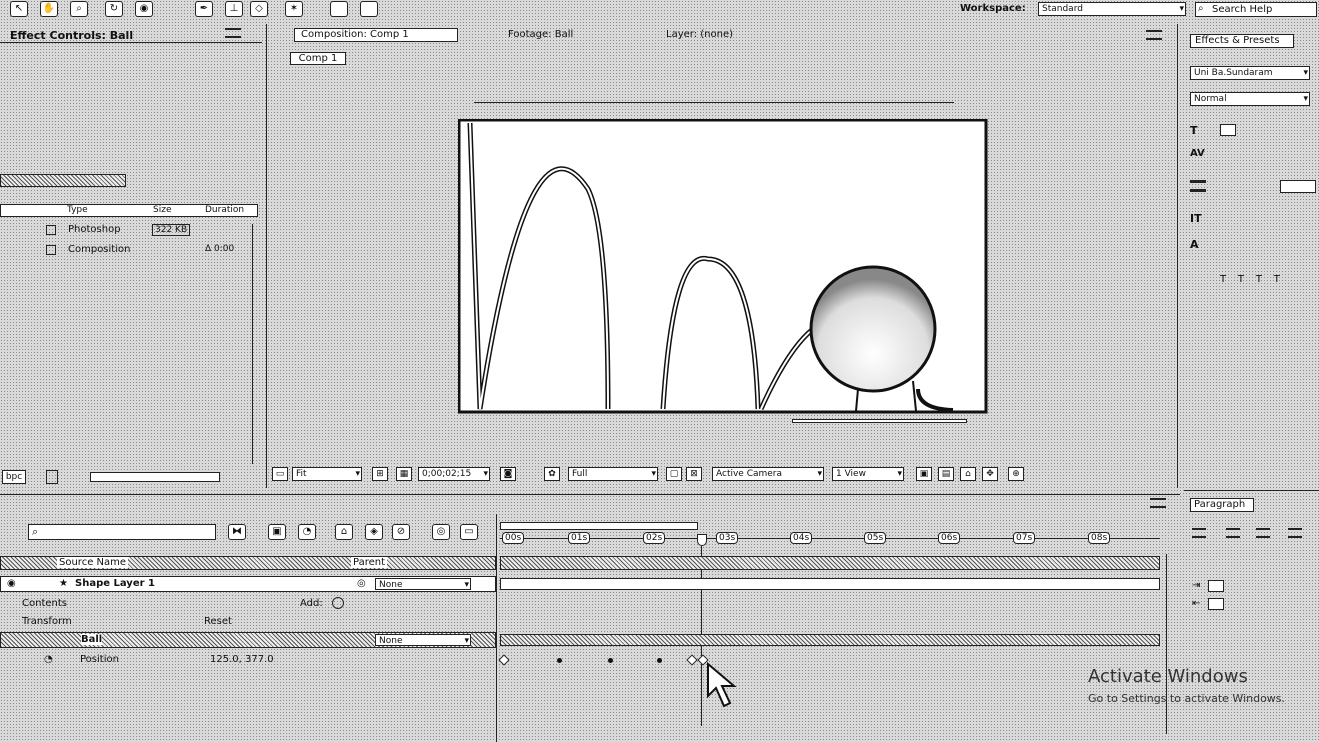 Image resolution: width=1319 pixels, height=742 pixels. Describe the element at coordinates (613, 474) in the screenshot. I see `resolution-dropdown: Full` at that location.